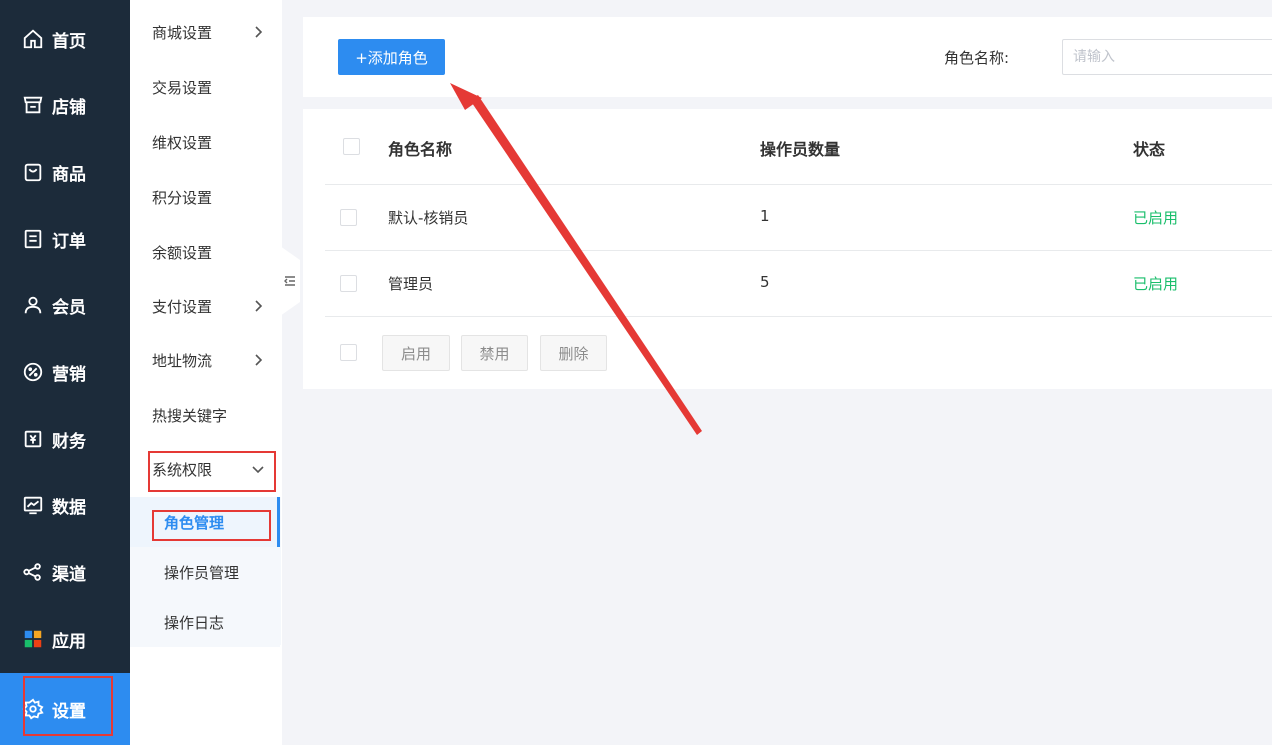 Image resolution: width=1272 pixels, height=745 pixels. I want to click on table-row: 默认-核销员 1 已启用, so click(798, 218).